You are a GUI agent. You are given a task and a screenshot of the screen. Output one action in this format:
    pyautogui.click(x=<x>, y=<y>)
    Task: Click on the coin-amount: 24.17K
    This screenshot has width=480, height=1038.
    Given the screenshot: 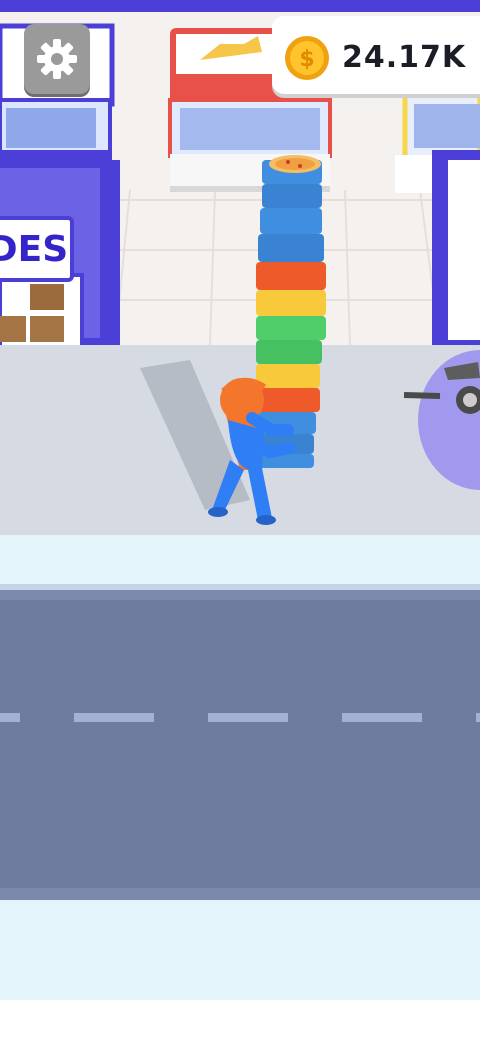 What is the action you would take?
    pyautogui.click(x=404, y=57)
    